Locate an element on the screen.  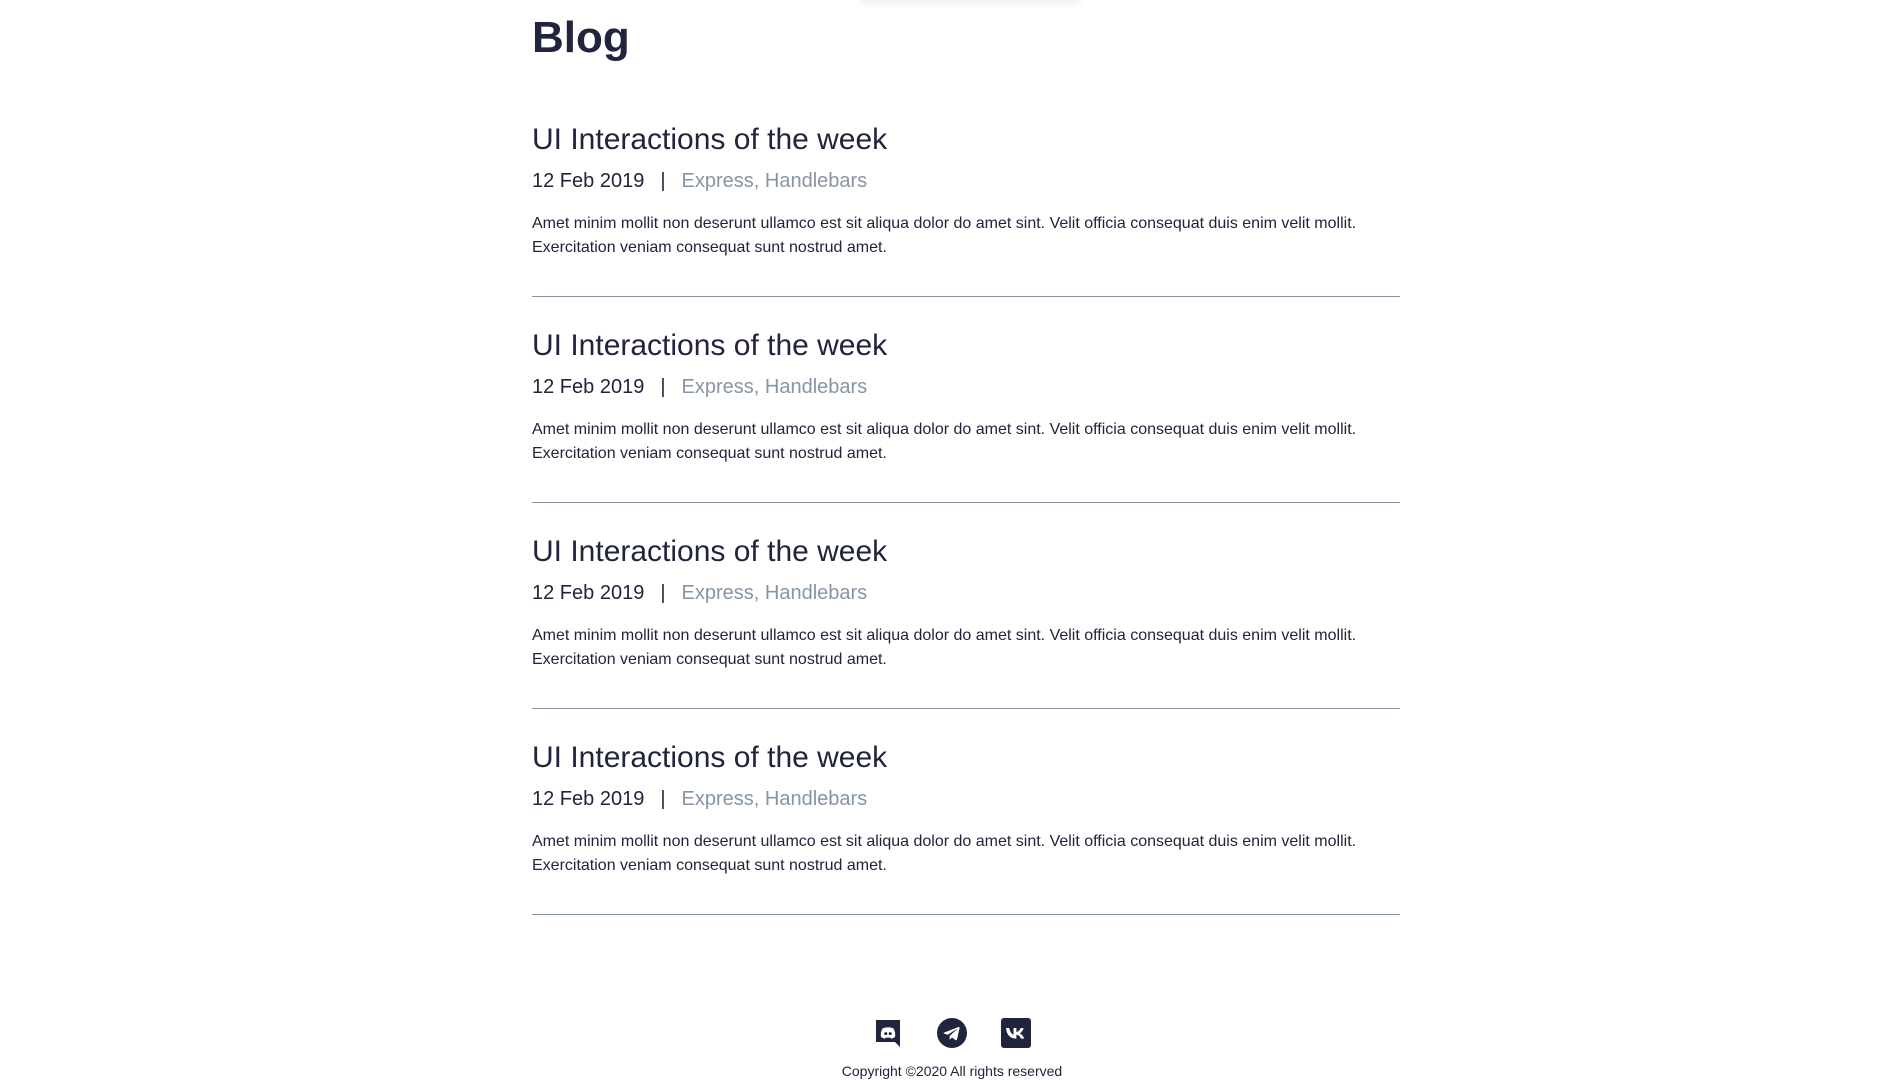
discord-icon is located at coordinates (888, 1033).